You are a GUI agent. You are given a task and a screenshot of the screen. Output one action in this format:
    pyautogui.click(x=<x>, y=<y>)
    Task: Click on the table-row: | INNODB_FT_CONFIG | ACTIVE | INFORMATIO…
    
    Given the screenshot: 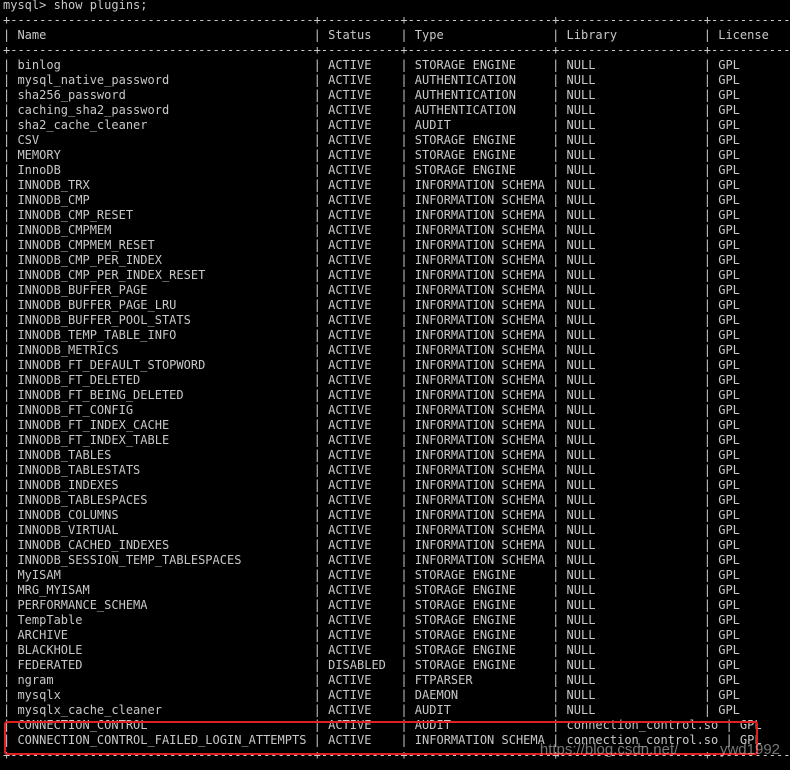 What is the action you would take?
    pyautogui.click(x=396, y=410)
    